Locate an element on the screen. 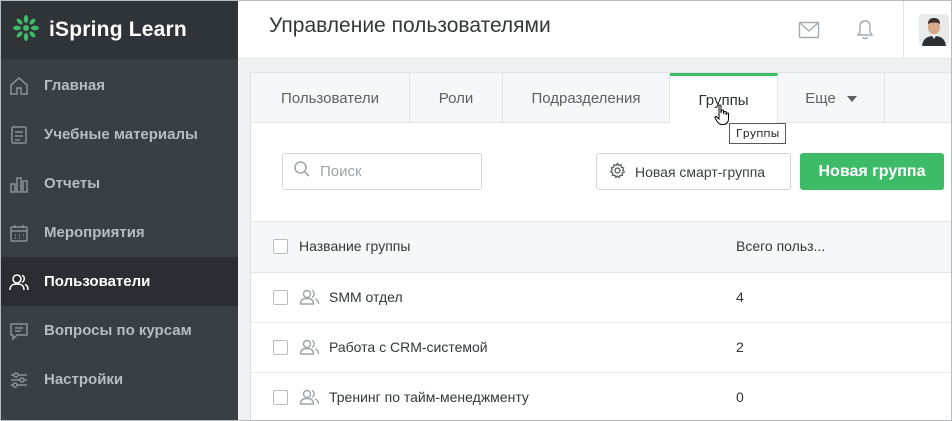 The height and width of the screenshot is (421, 952). user-count: 2 is located at coordinates (740, 347).